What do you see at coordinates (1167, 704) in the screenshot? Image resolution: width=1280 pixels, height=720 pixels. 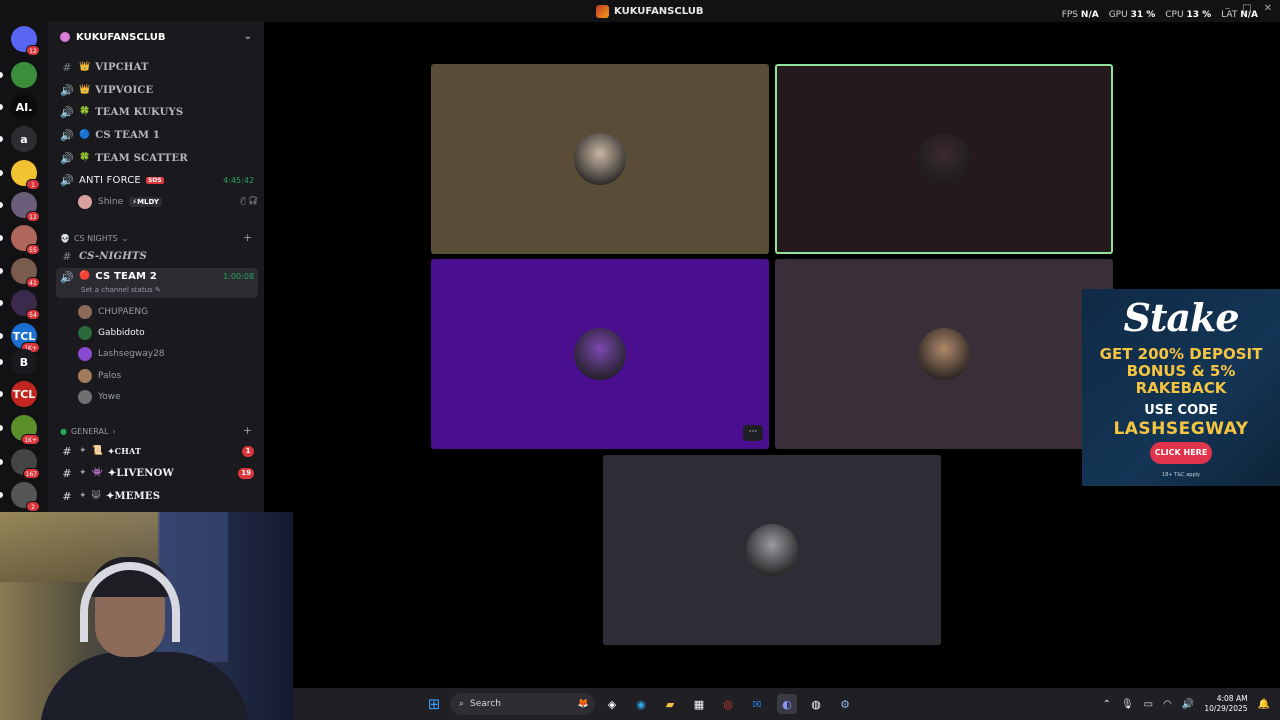 I see `wifi-icon: ◠` at bounding box center [1167, 704].